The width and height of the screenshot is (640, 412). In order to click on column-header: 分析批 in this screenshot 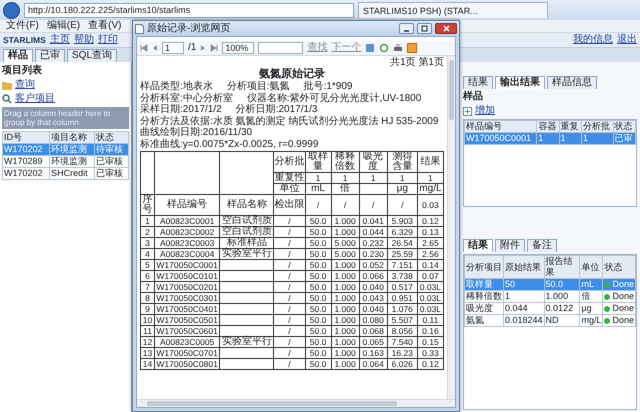, I will do `click(597, 126)`.